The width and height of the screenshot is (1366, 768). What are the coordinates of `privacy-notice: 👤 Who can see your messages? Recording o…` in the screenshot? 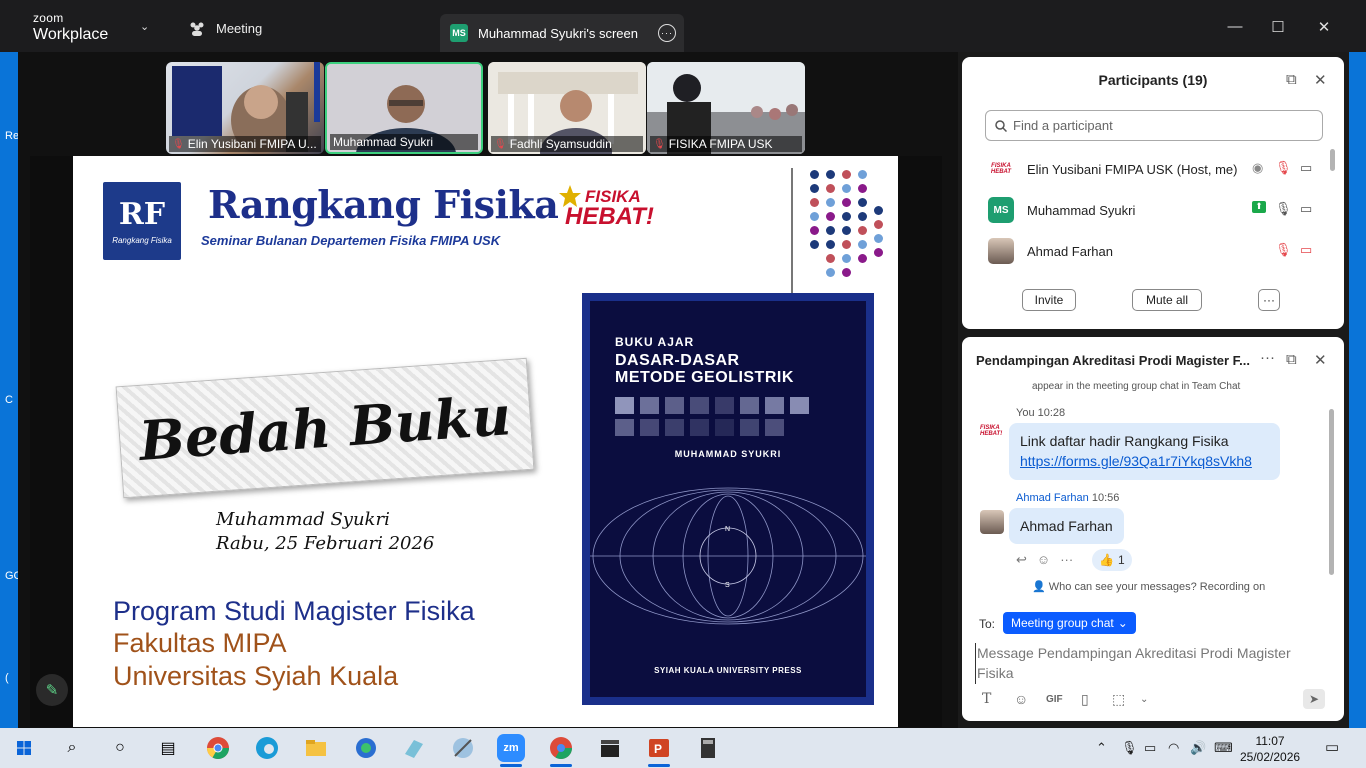 It's located at (1148, 586).